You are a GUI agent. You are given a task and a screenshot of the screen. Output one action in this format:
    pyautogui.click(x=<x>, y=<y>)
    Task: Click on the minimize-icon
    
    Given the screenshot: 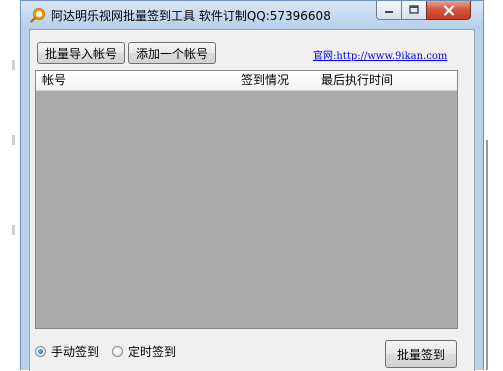 What is the action you would take?
    pyautogui.click(x=389, y=12)
    